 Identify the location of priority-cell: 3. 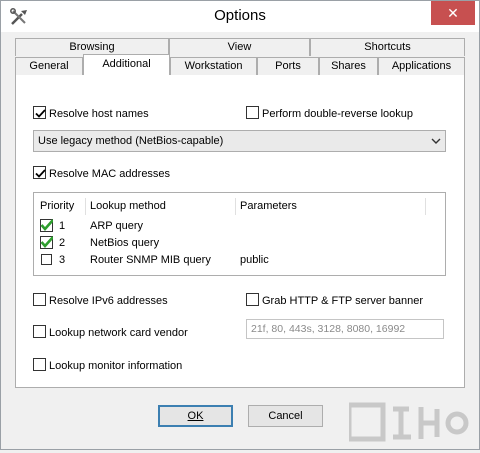
(62, 260).